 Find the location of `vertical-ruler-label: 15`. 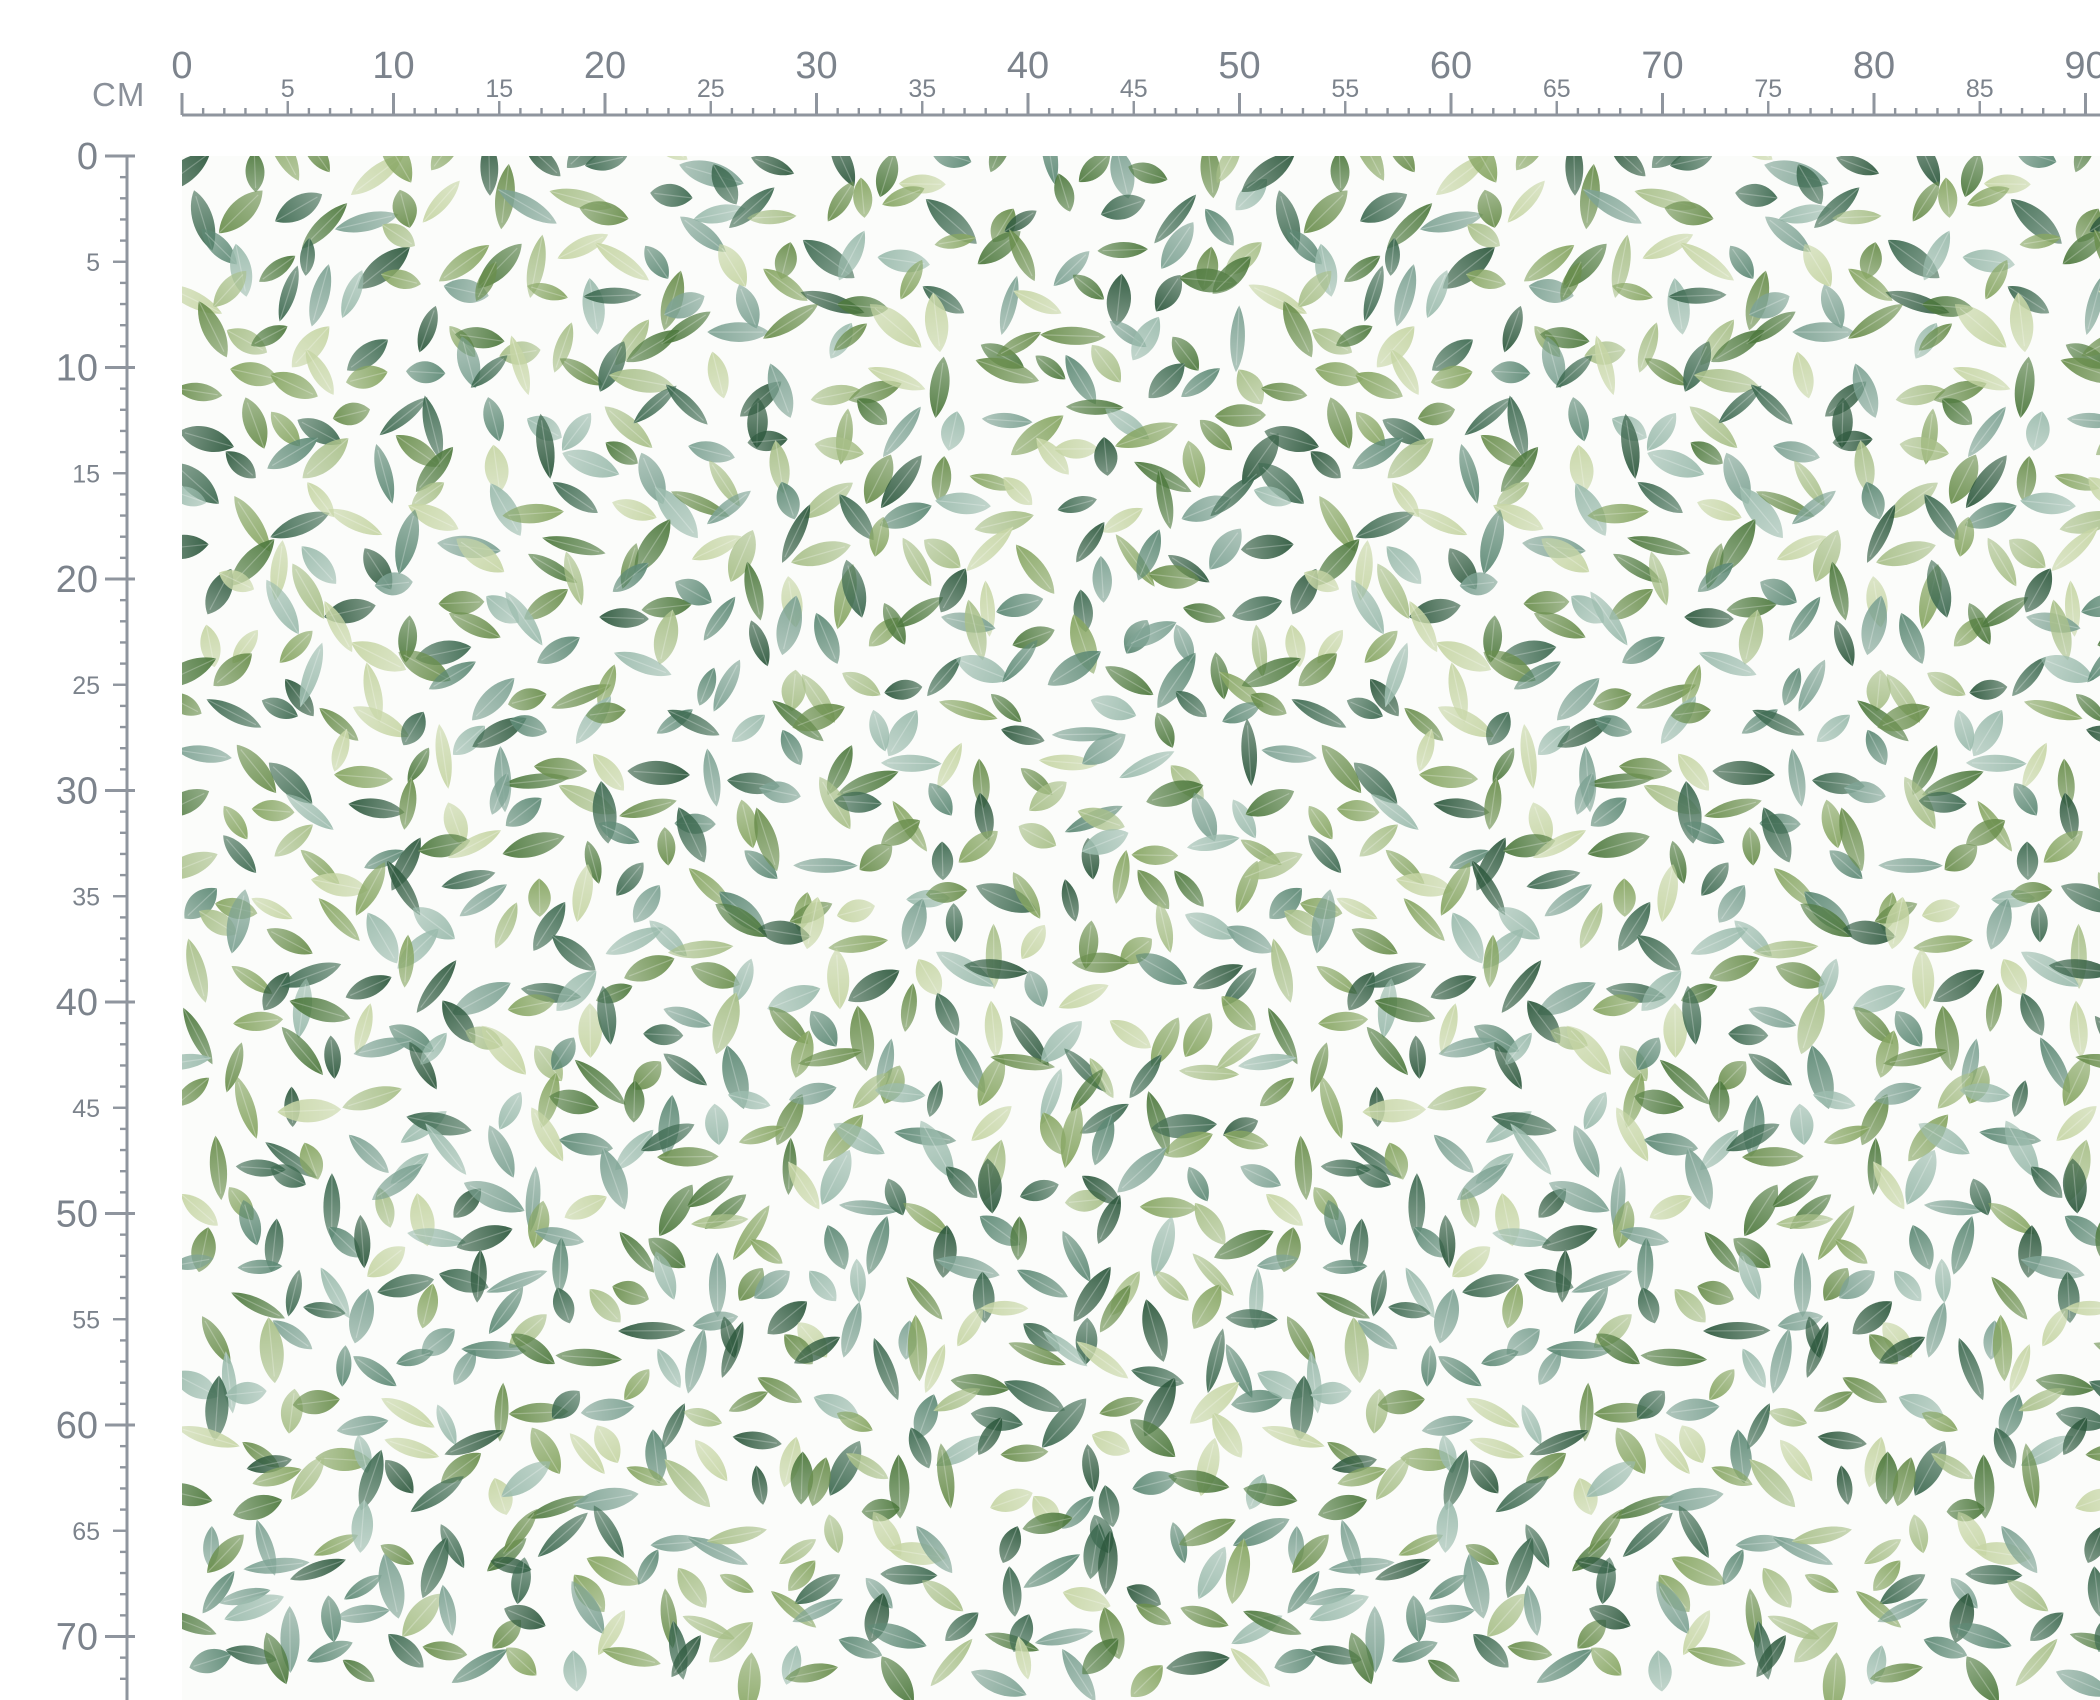

vertical-ruler-label: 15 is located at coordinates (86, 474).